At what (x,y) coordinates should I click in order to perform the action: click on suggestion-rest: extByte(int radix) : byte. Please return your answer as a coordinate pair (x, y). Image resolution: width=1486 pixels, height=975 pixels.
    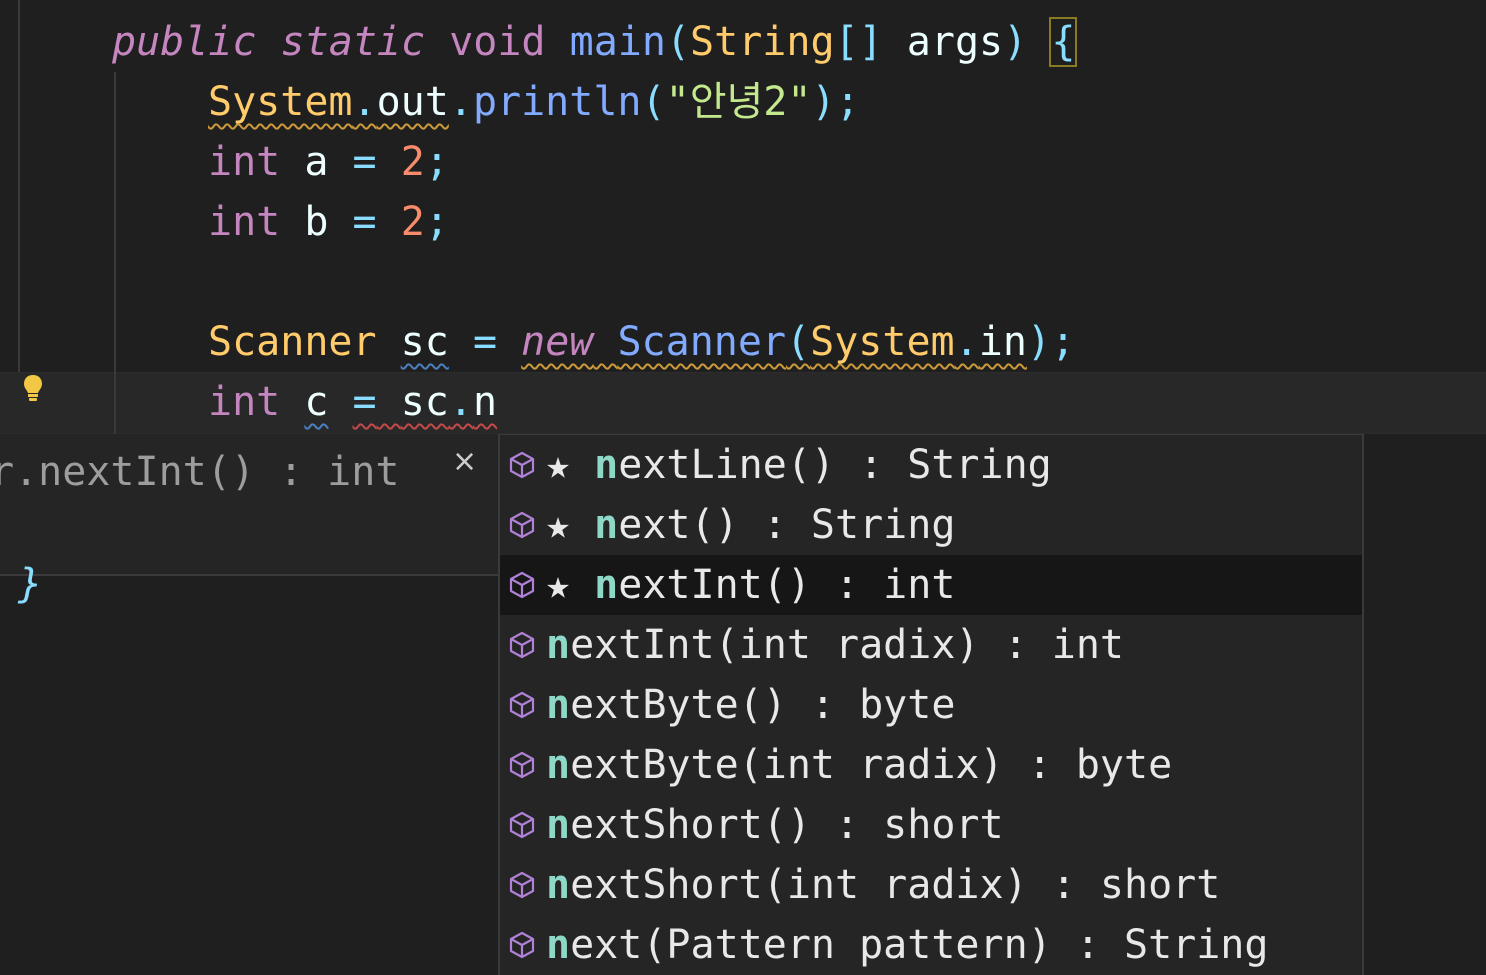
    Looking at the image, I should click on (871, 765).